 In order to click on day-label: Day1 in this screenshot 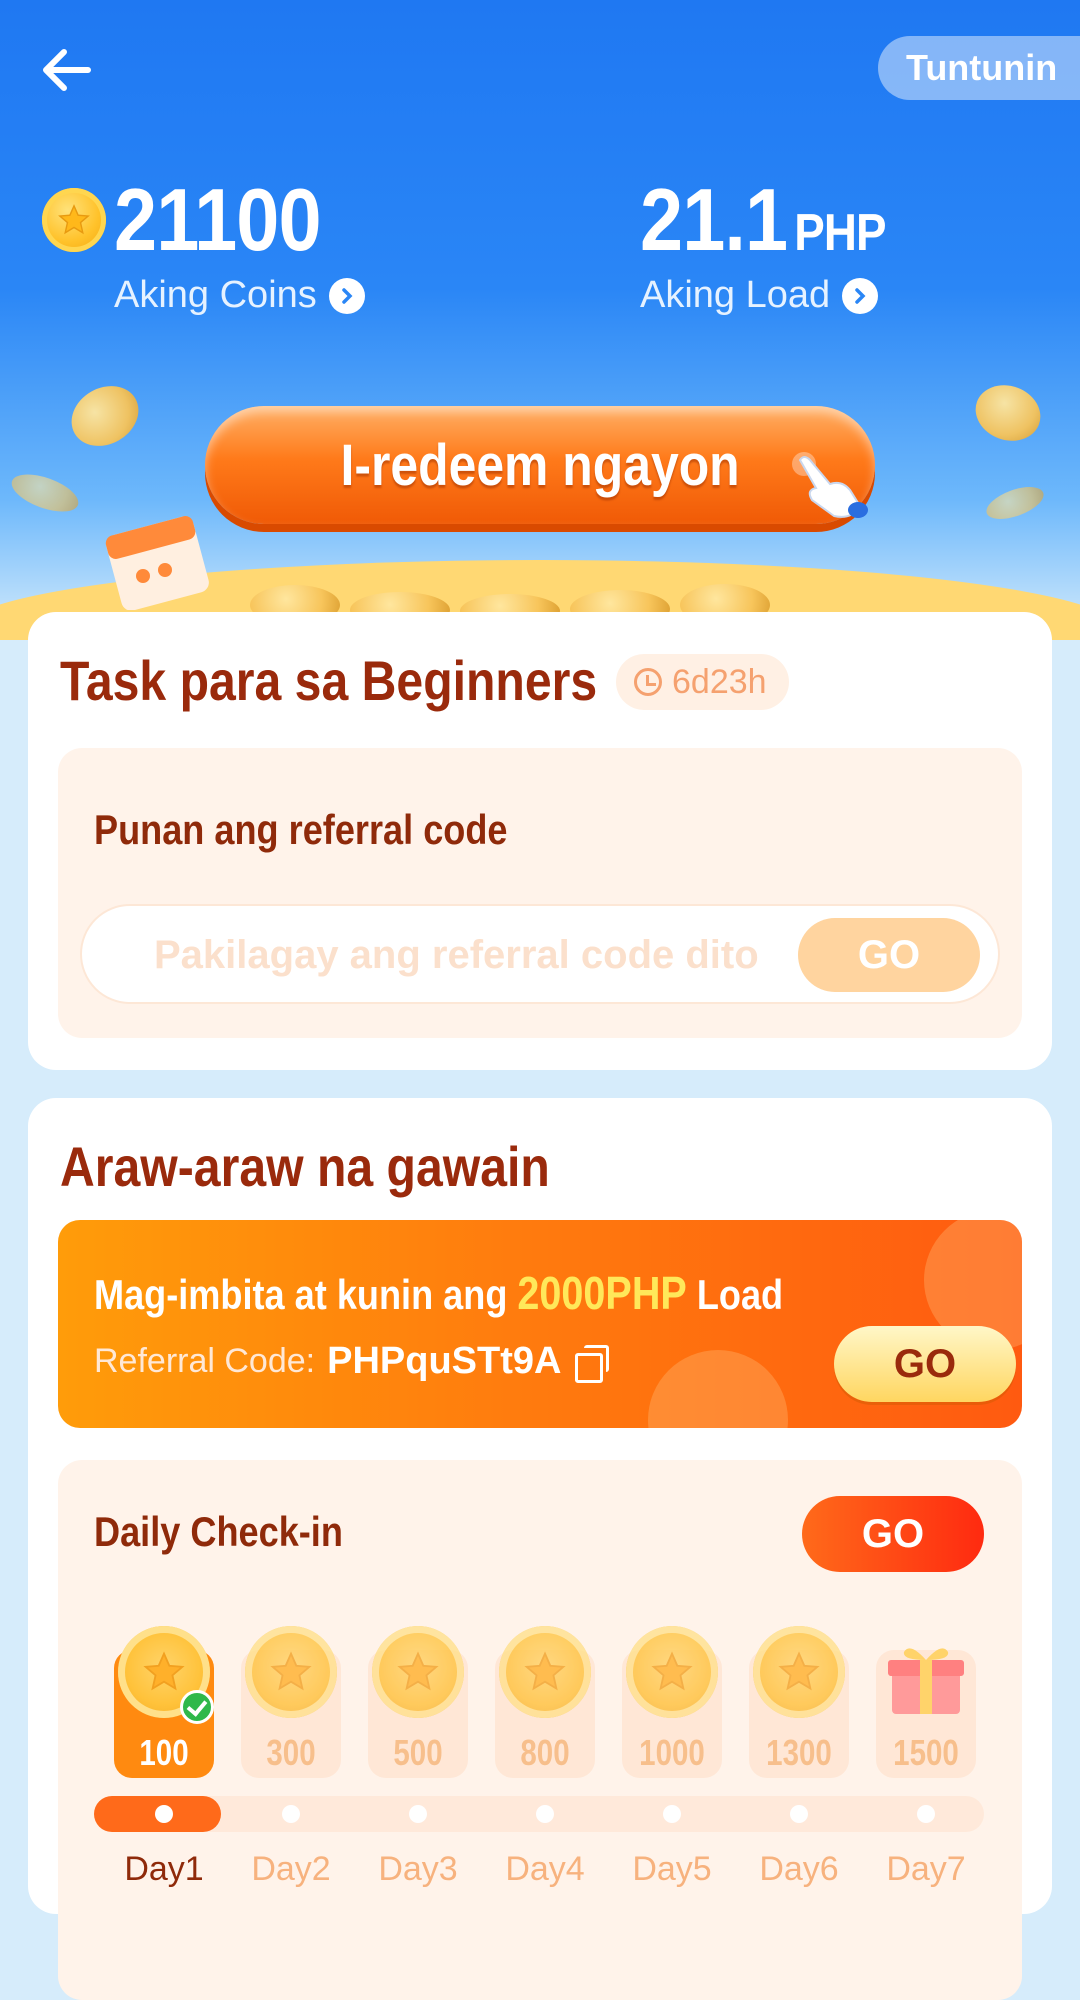, I will do `click(164, 1869)`.